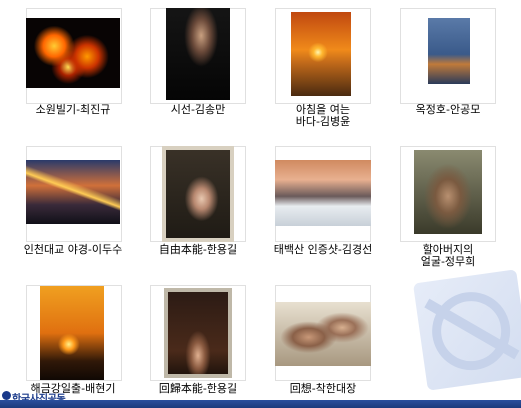 The image size is (521, 408). Describe the element at coordinates (73, 110) in the screenshot. I see `item-label: 소원빌기-최진규` at that location.